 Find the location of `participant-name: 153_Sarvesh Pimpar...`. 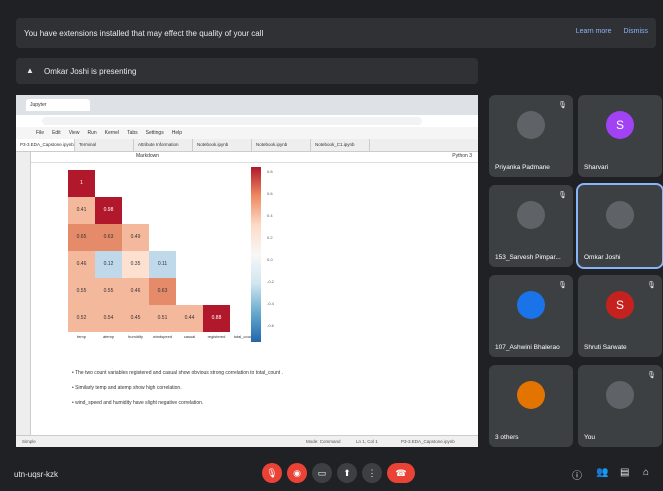

participant-name: 153_Sarvesh Pimpar... is located at coordinates (528, 257).